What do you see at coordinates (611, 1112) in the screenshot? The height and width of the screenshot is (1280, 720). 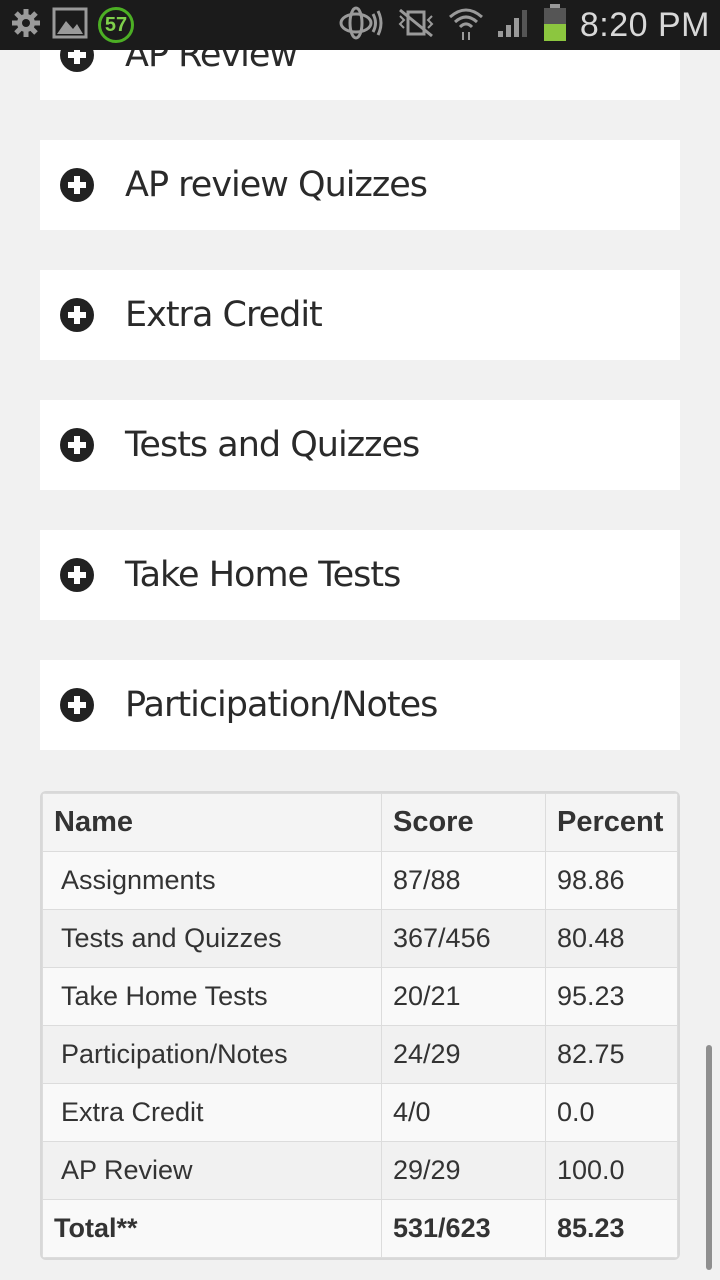 I see `row-percent: 0.0` at bounding box center [611, 1112].